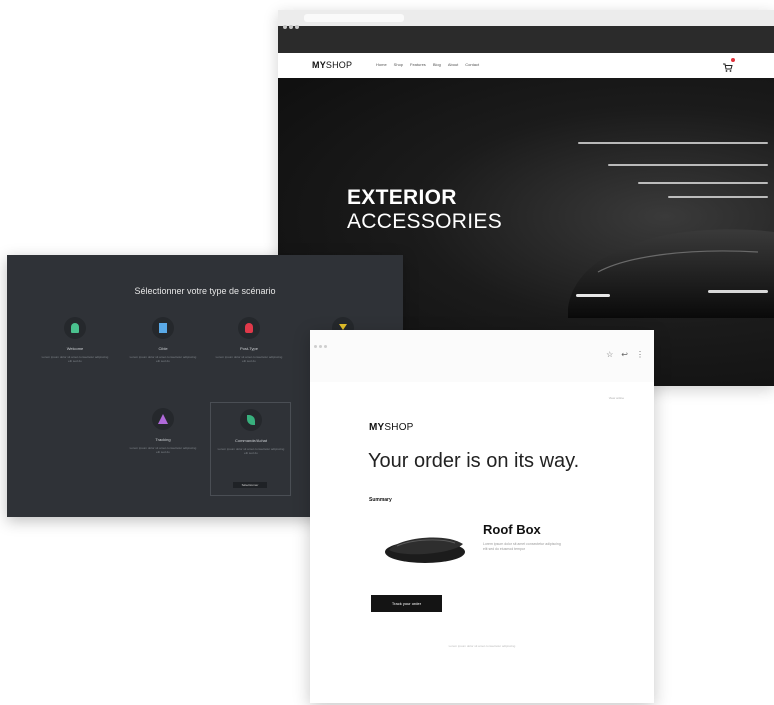 The height and width of the screenshot is (705, 774). I want to click on view-online-link: View online, so click(616, 398).